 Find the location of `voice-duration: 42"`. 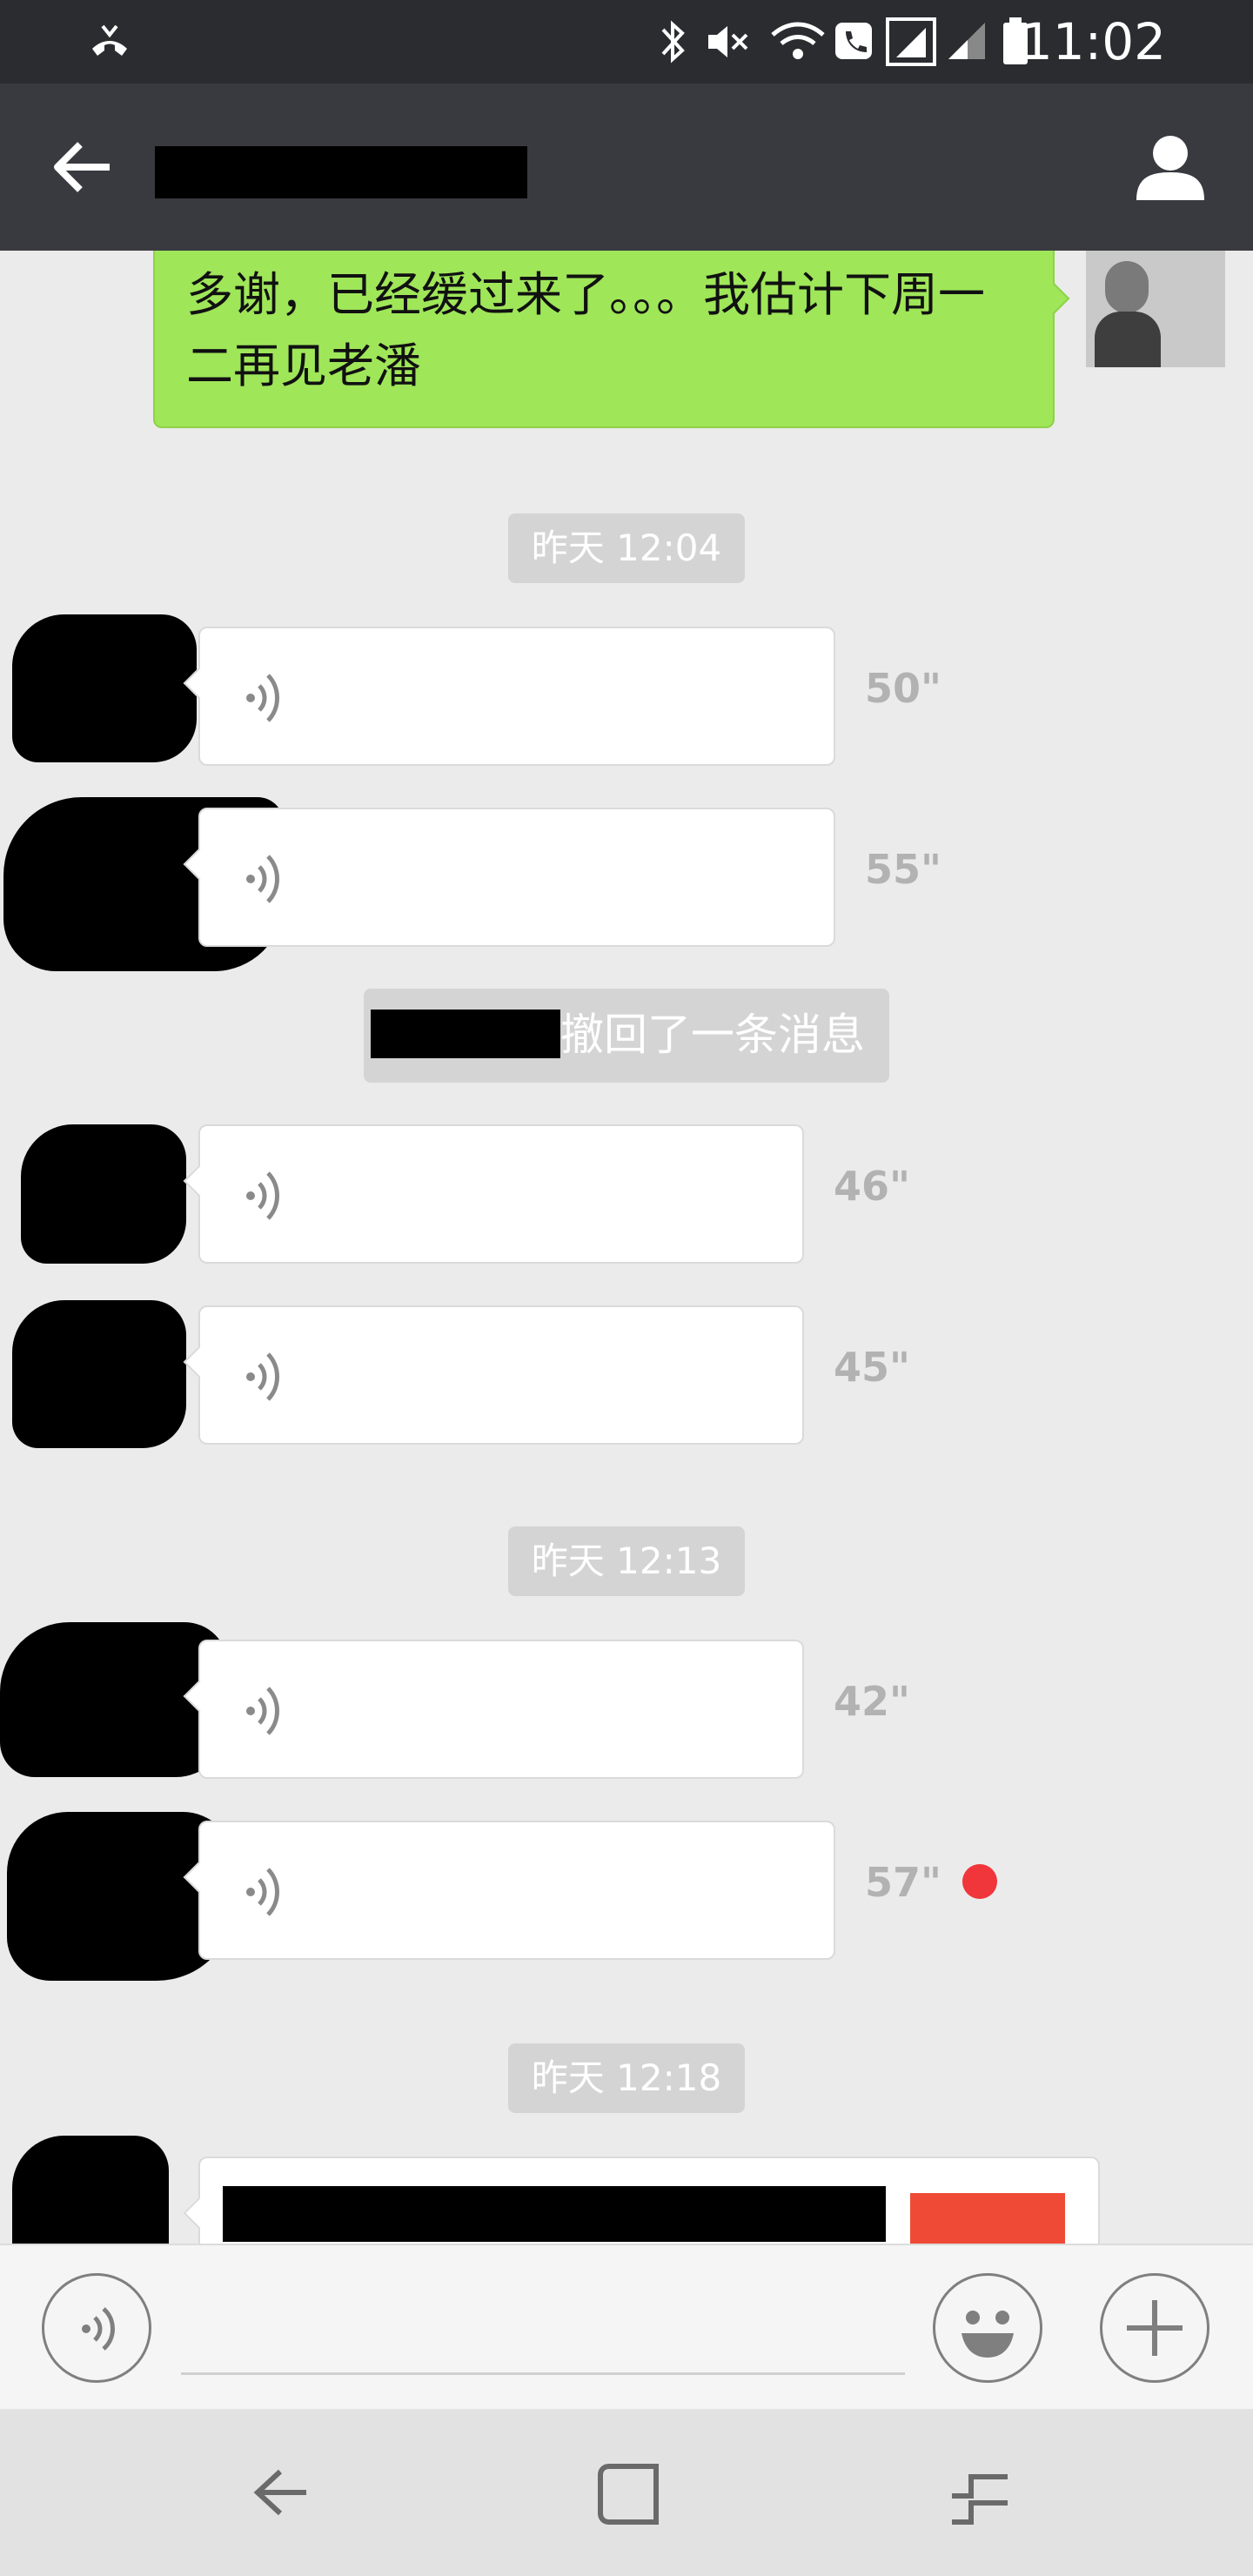

voice-duration: 42" is located at coordinates (872, 1701).